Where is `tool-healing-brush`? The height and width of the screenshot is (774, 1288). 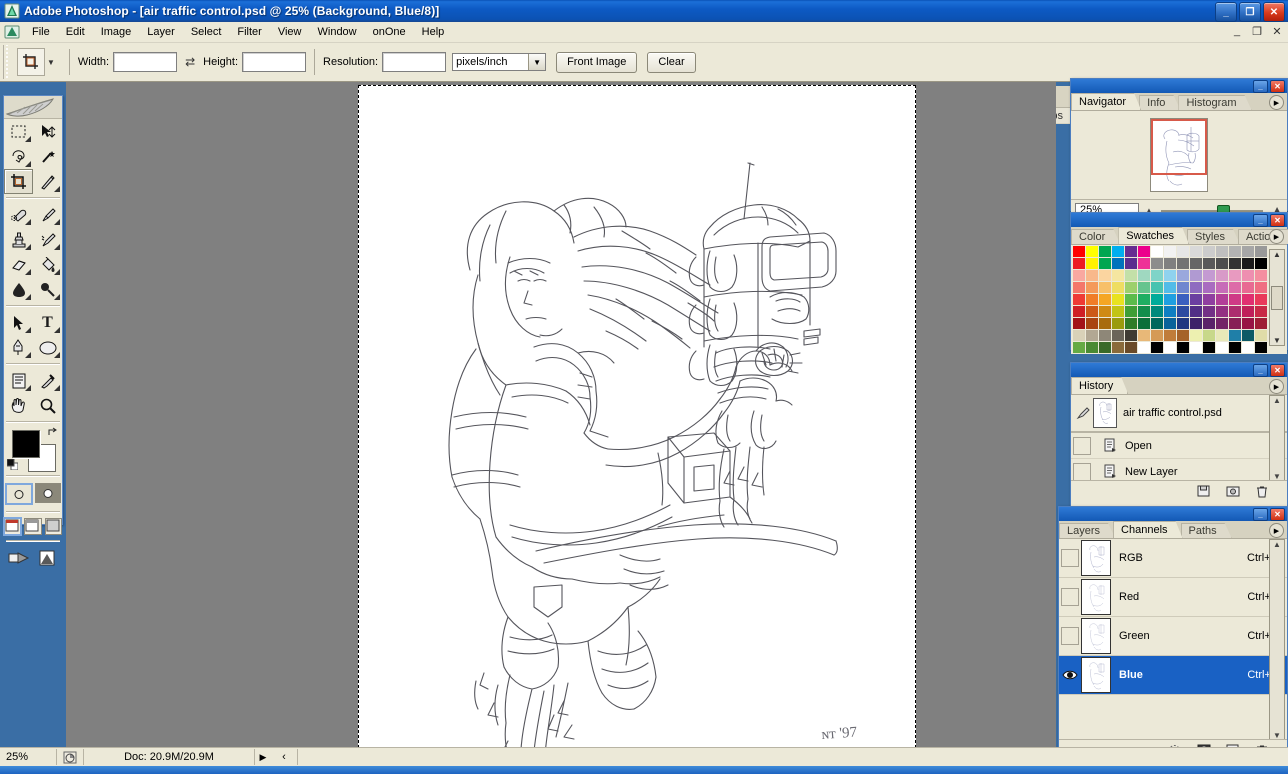
tool-healing-brush is located at coordinates (18, 214).